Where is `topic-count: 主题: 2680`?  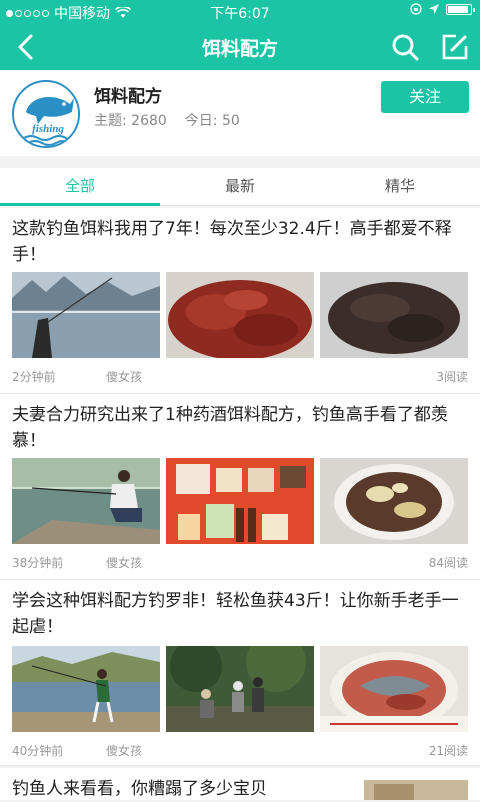
topic-count: 主题: 2680 is located at coordinates (130, 121).